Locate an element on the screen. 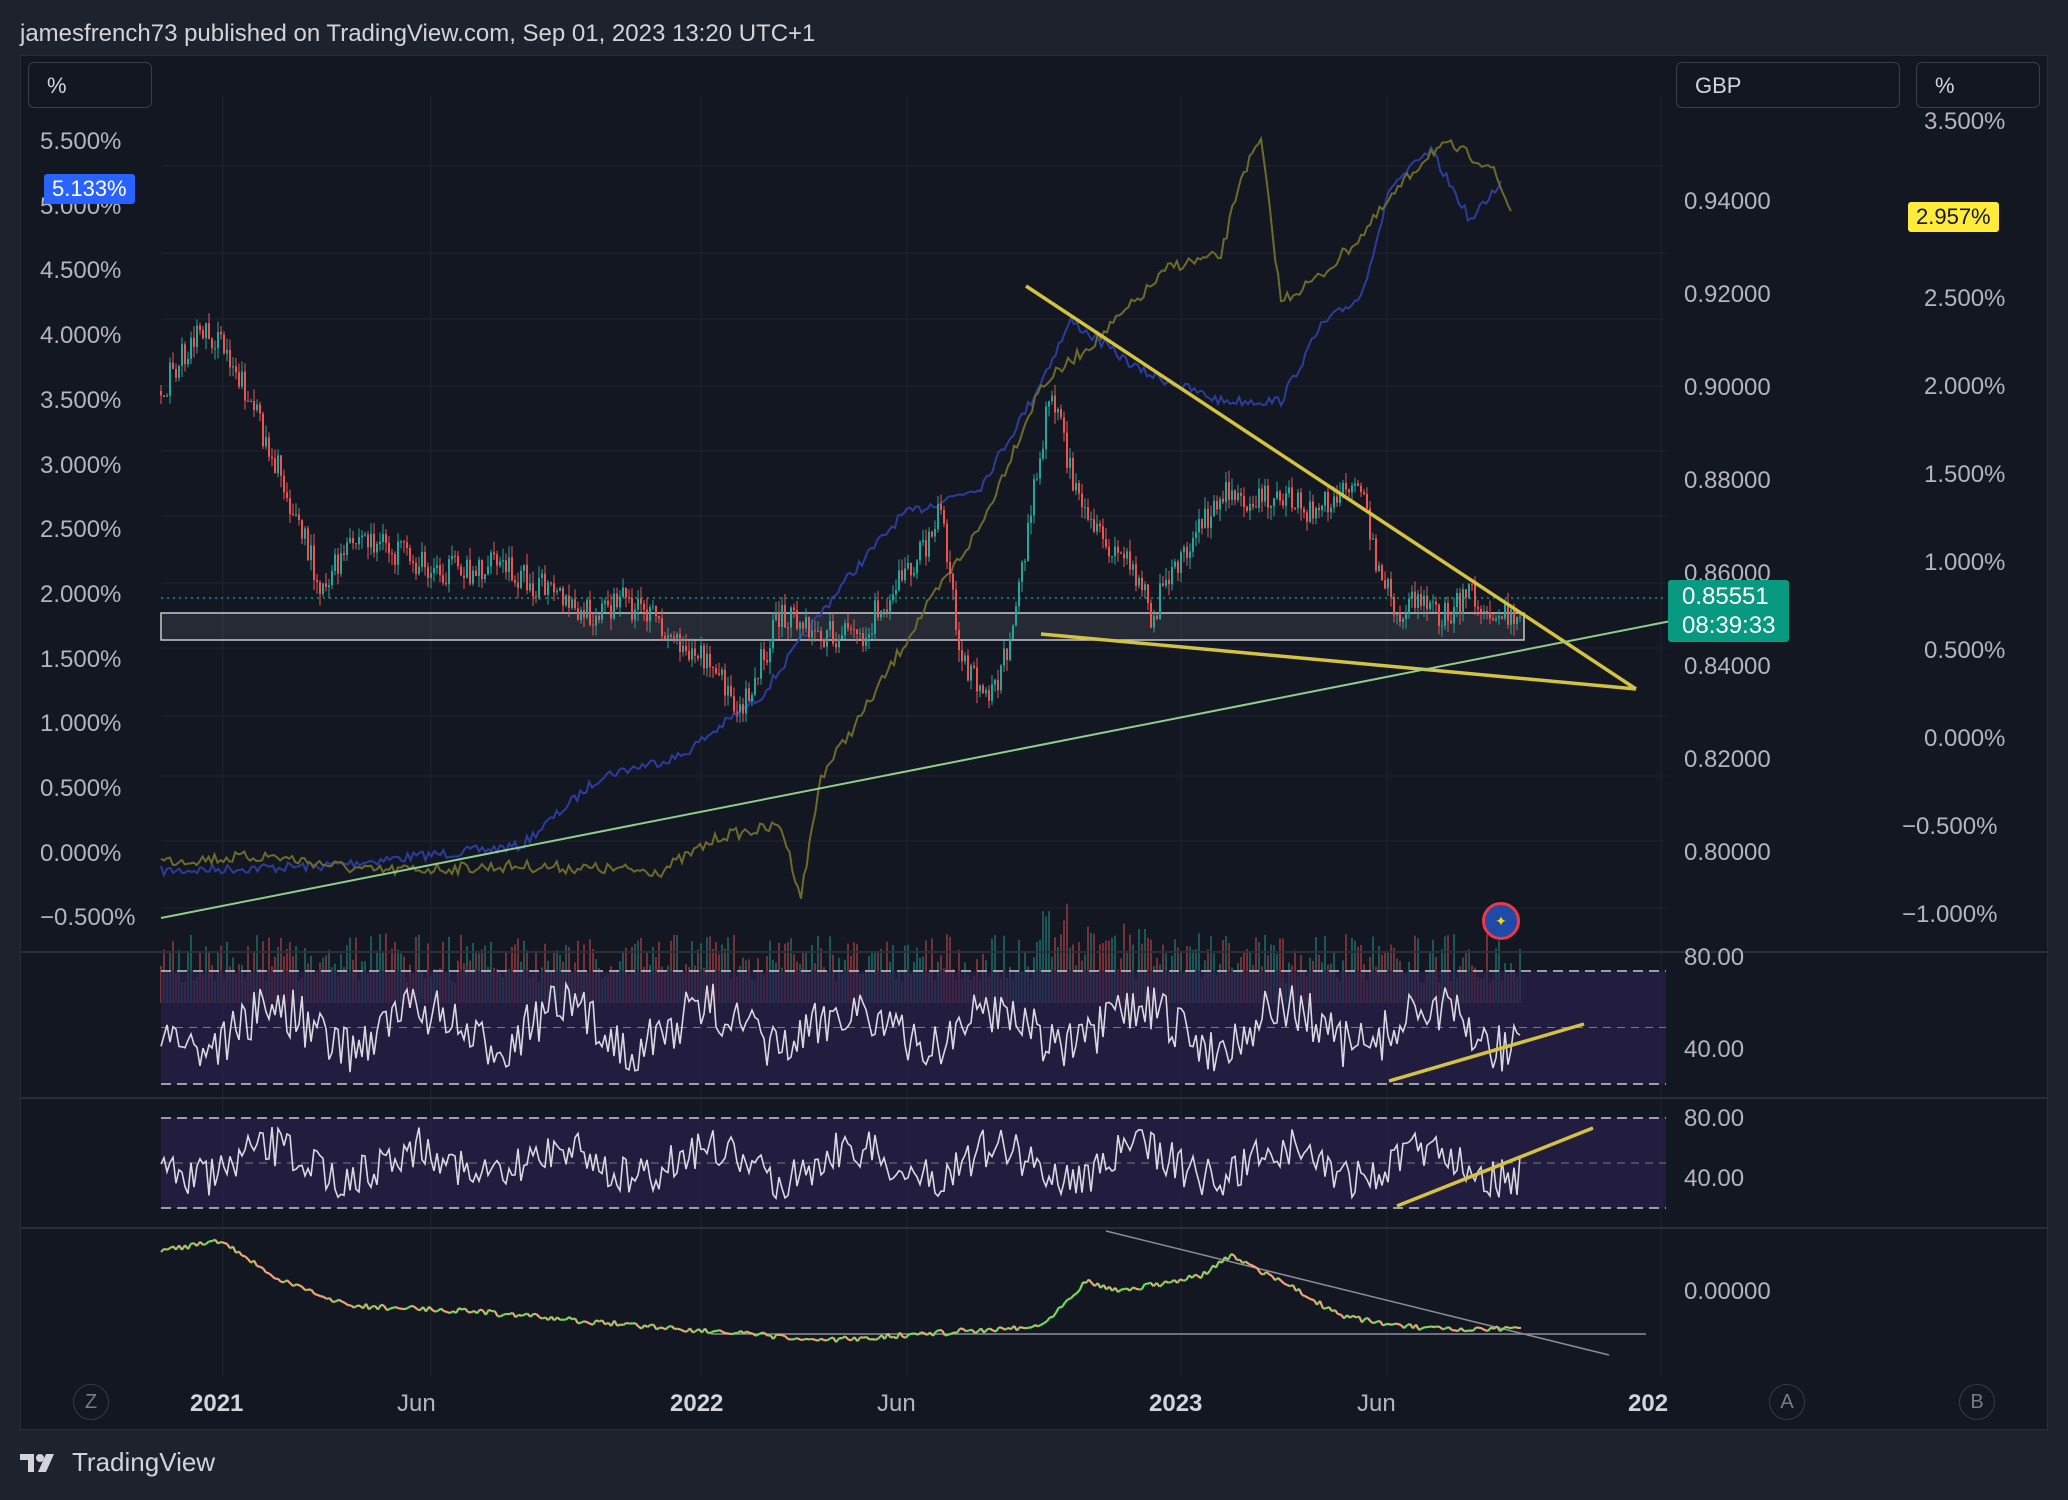  left-scale-button: % is located at coordinates (90, 85).